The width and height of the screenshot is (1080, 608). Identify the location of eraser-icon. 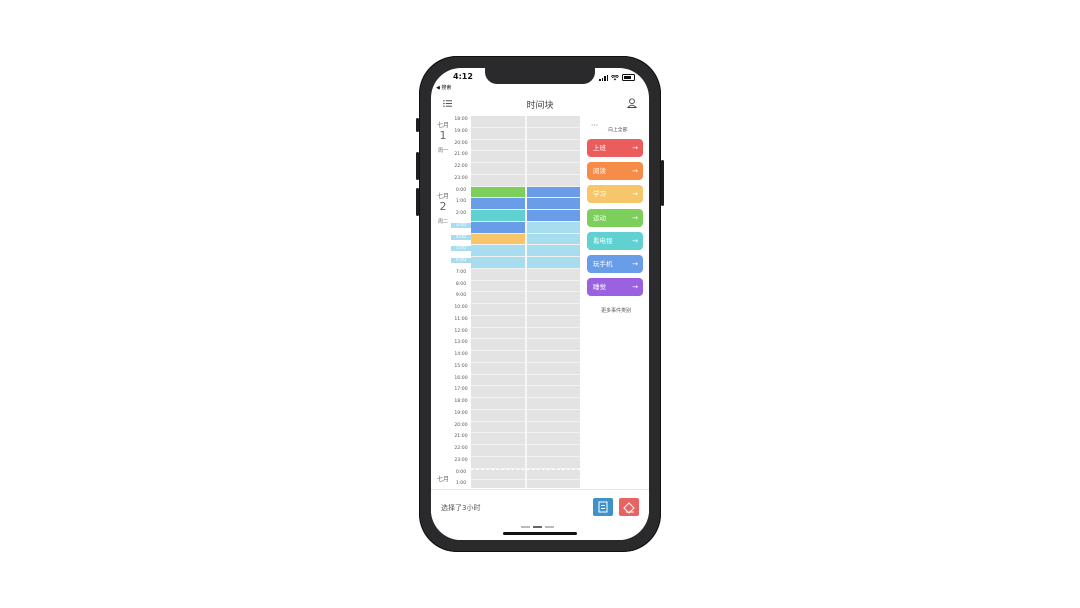
(629, 508).